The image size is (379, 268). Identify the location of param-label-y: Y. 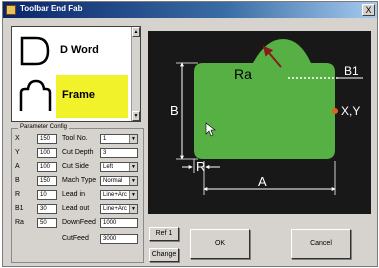
(17, 152).